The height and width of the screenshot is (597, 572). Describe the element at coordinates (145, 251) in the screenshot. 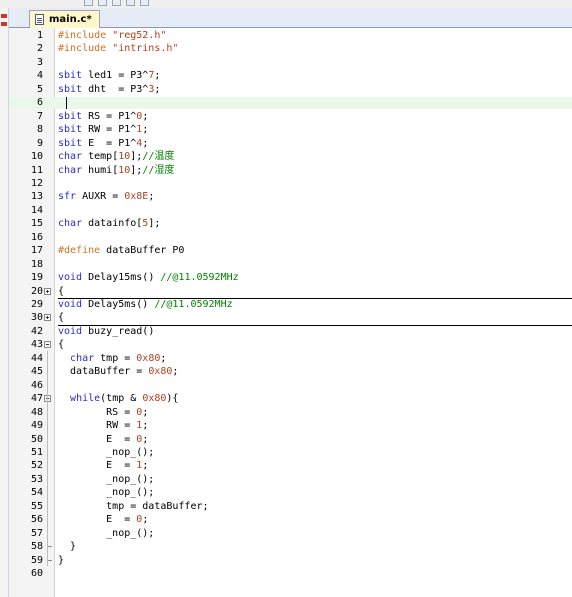

I see `code-token: dataBuffer P0` at that location.